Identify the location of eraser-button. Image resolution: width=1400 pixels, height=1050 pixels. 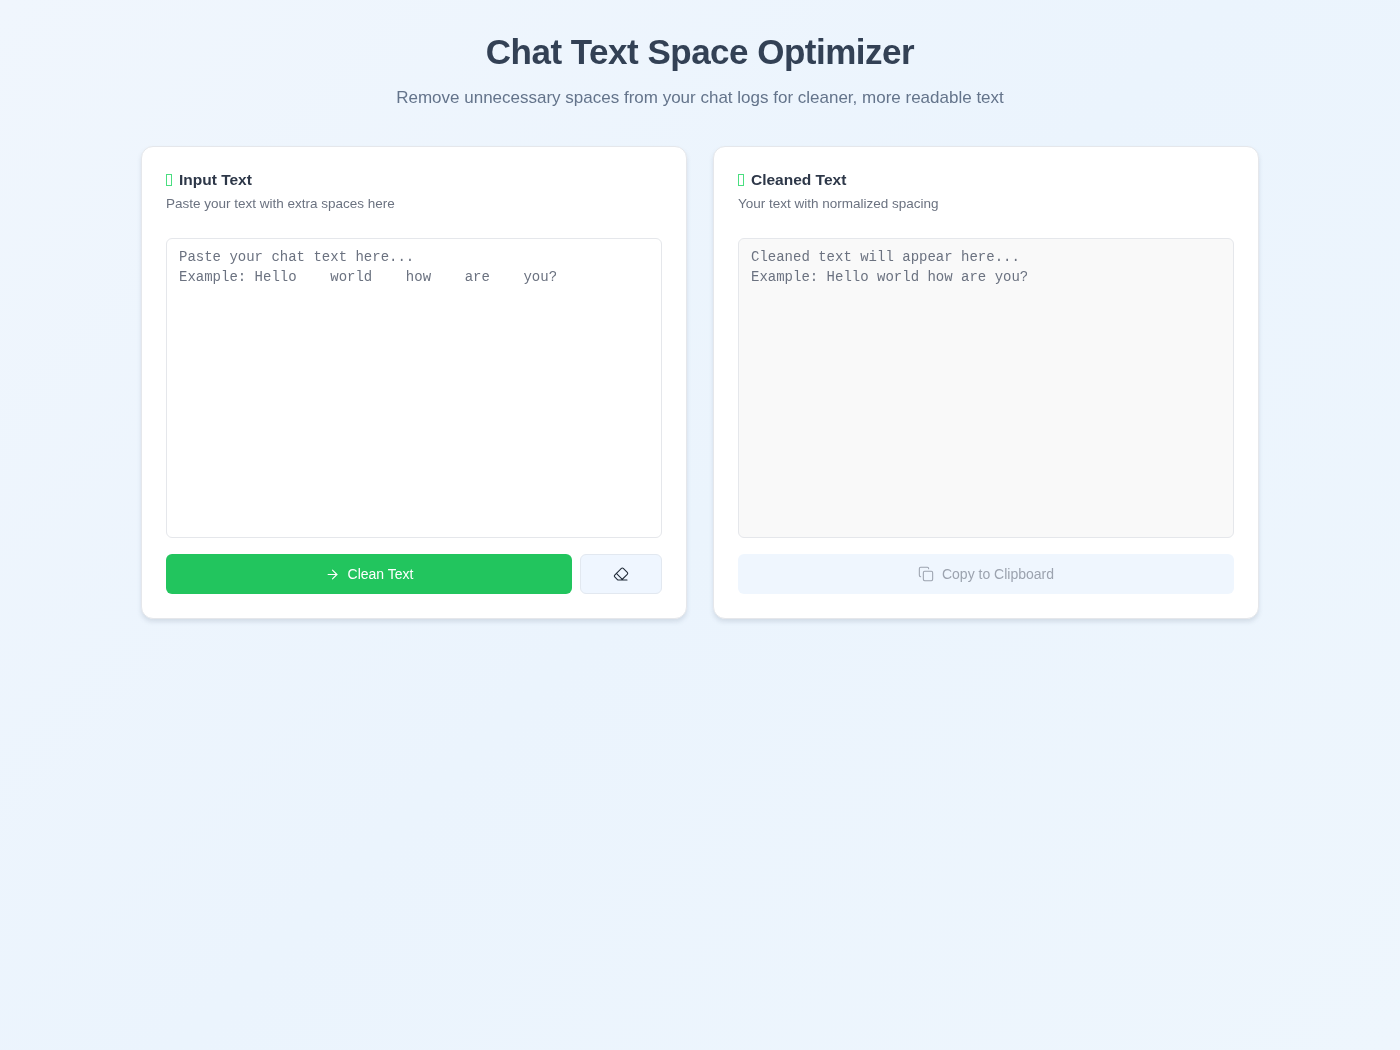
(621, 574).